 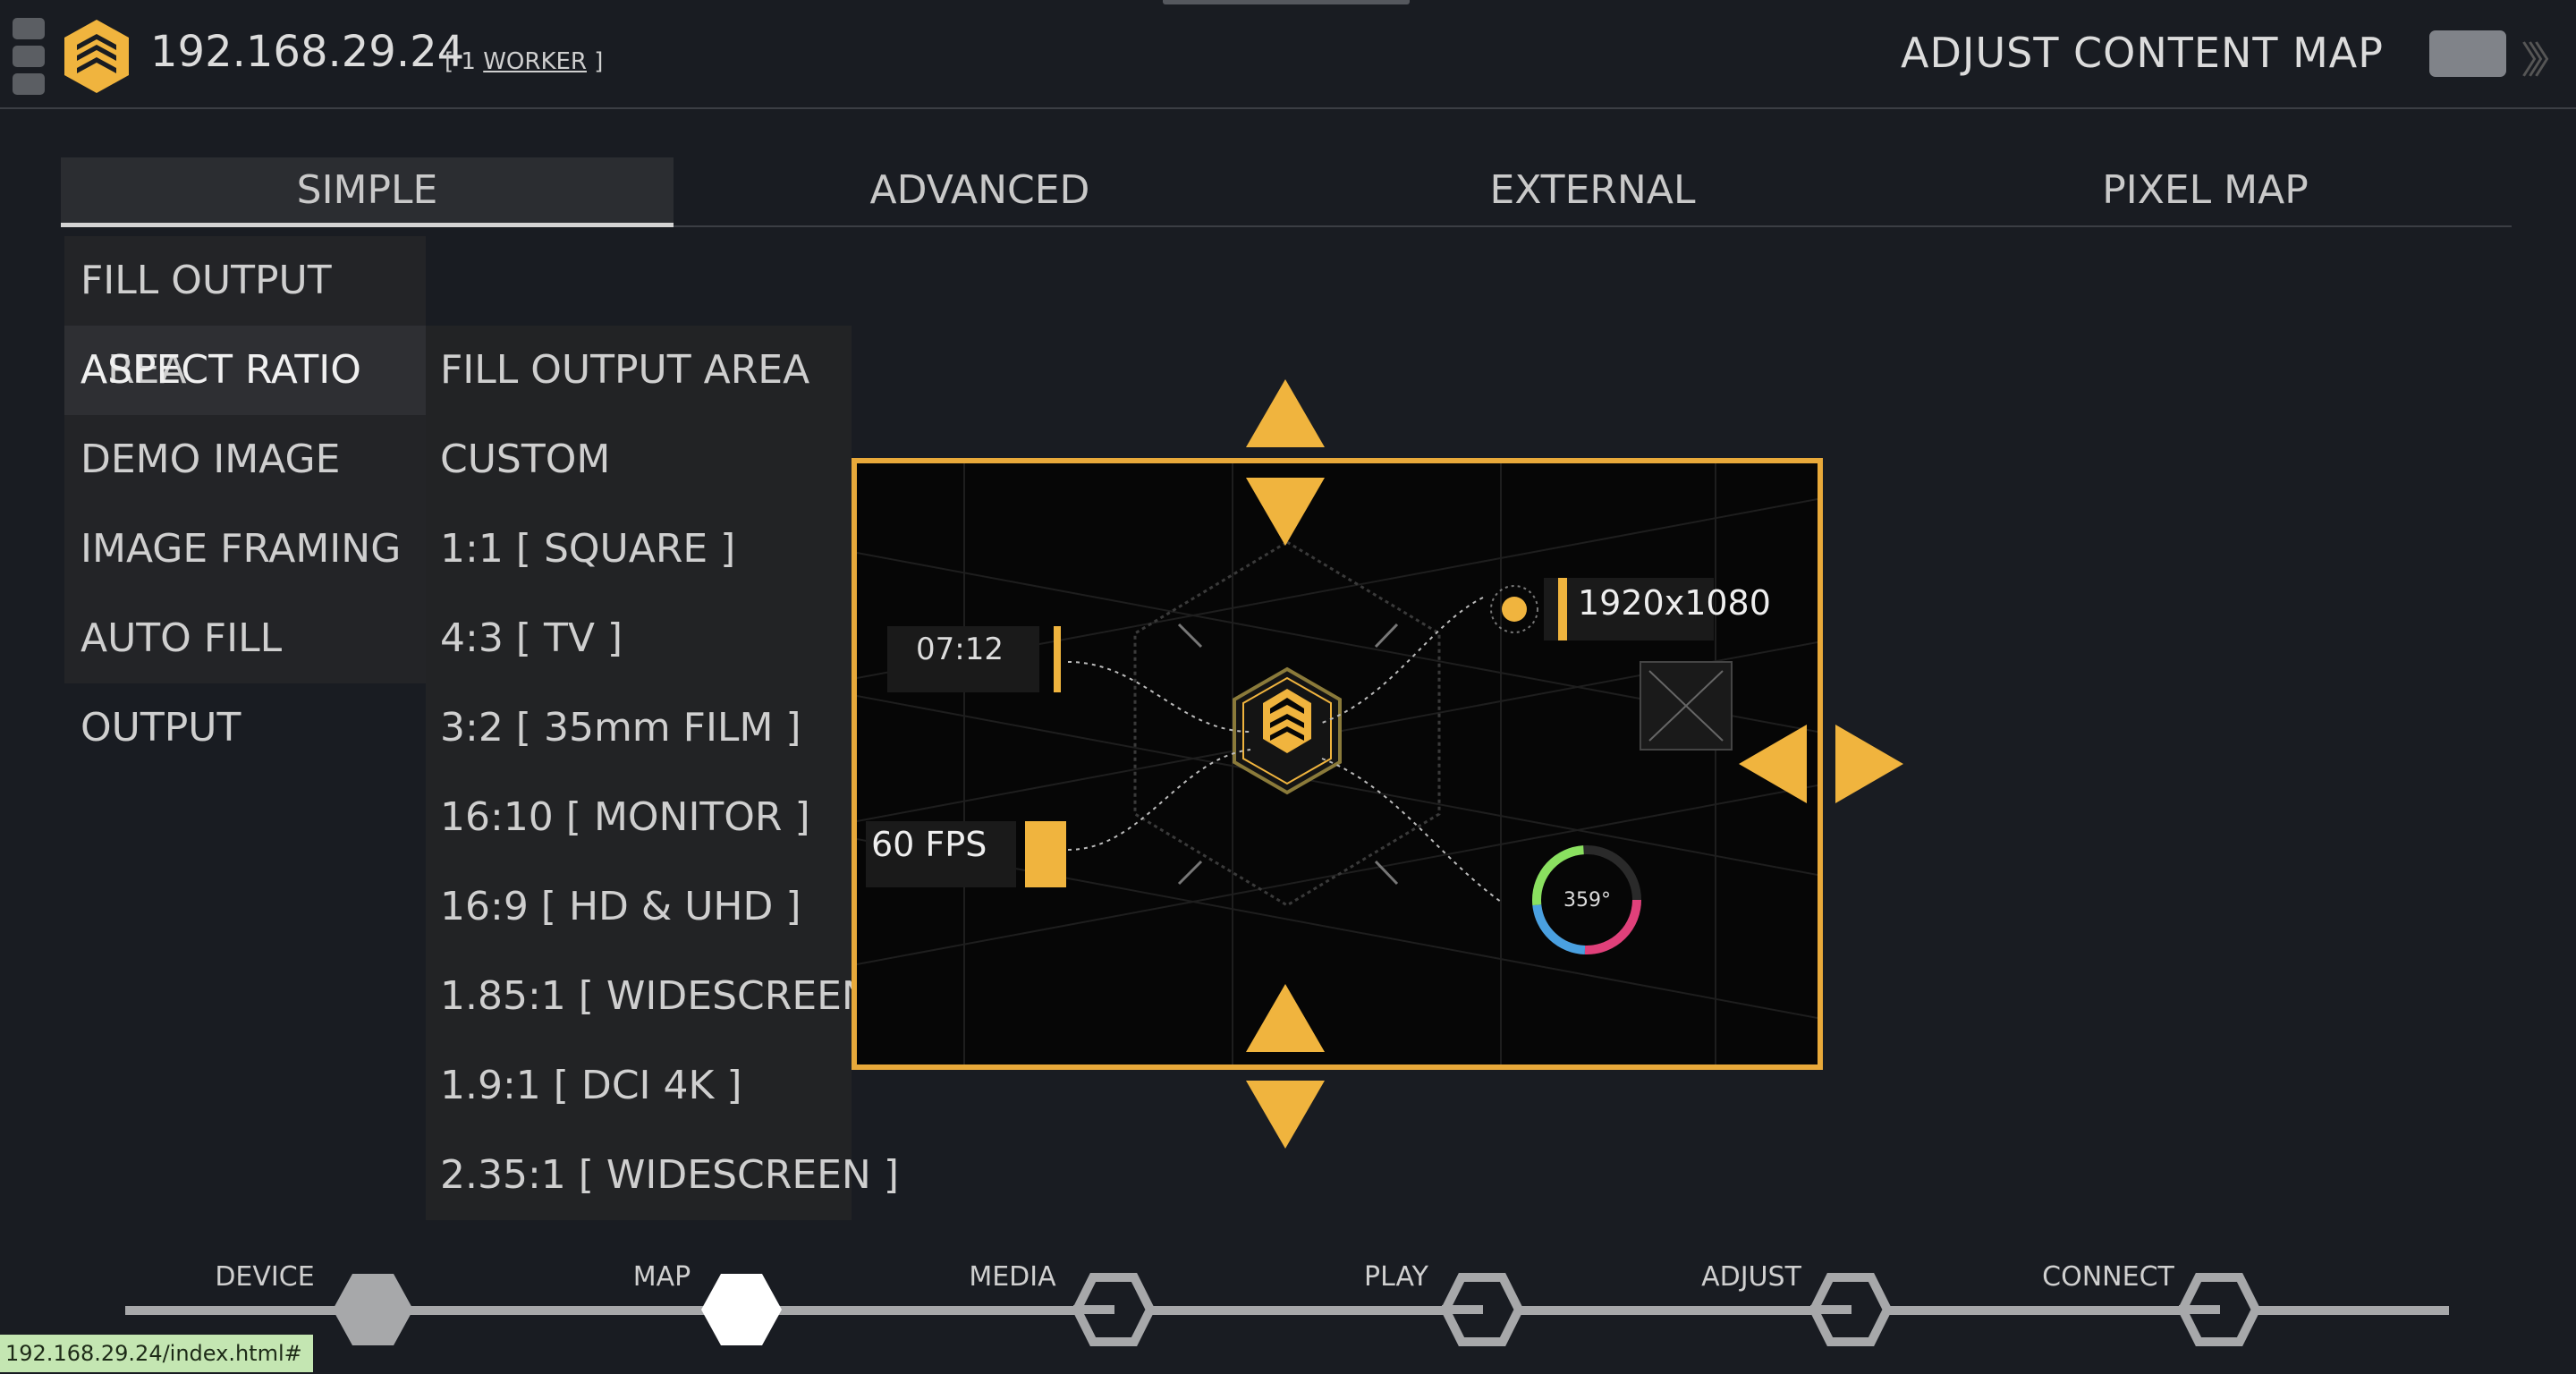 I want to click on move-down-arrow-icon, so click(x=1285, y=512).